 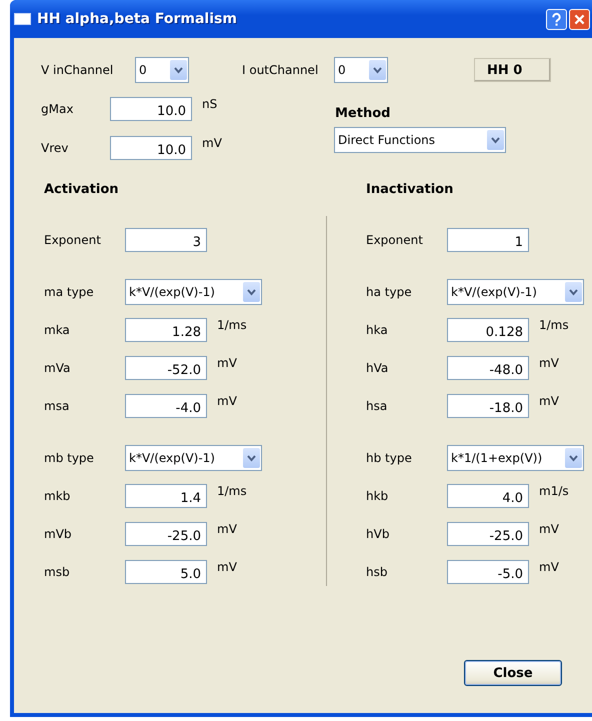 What do you see at coordinates (281, 70) in the screenshot?
I see `field-label: I outChannel` at bounding box center [281, 70].